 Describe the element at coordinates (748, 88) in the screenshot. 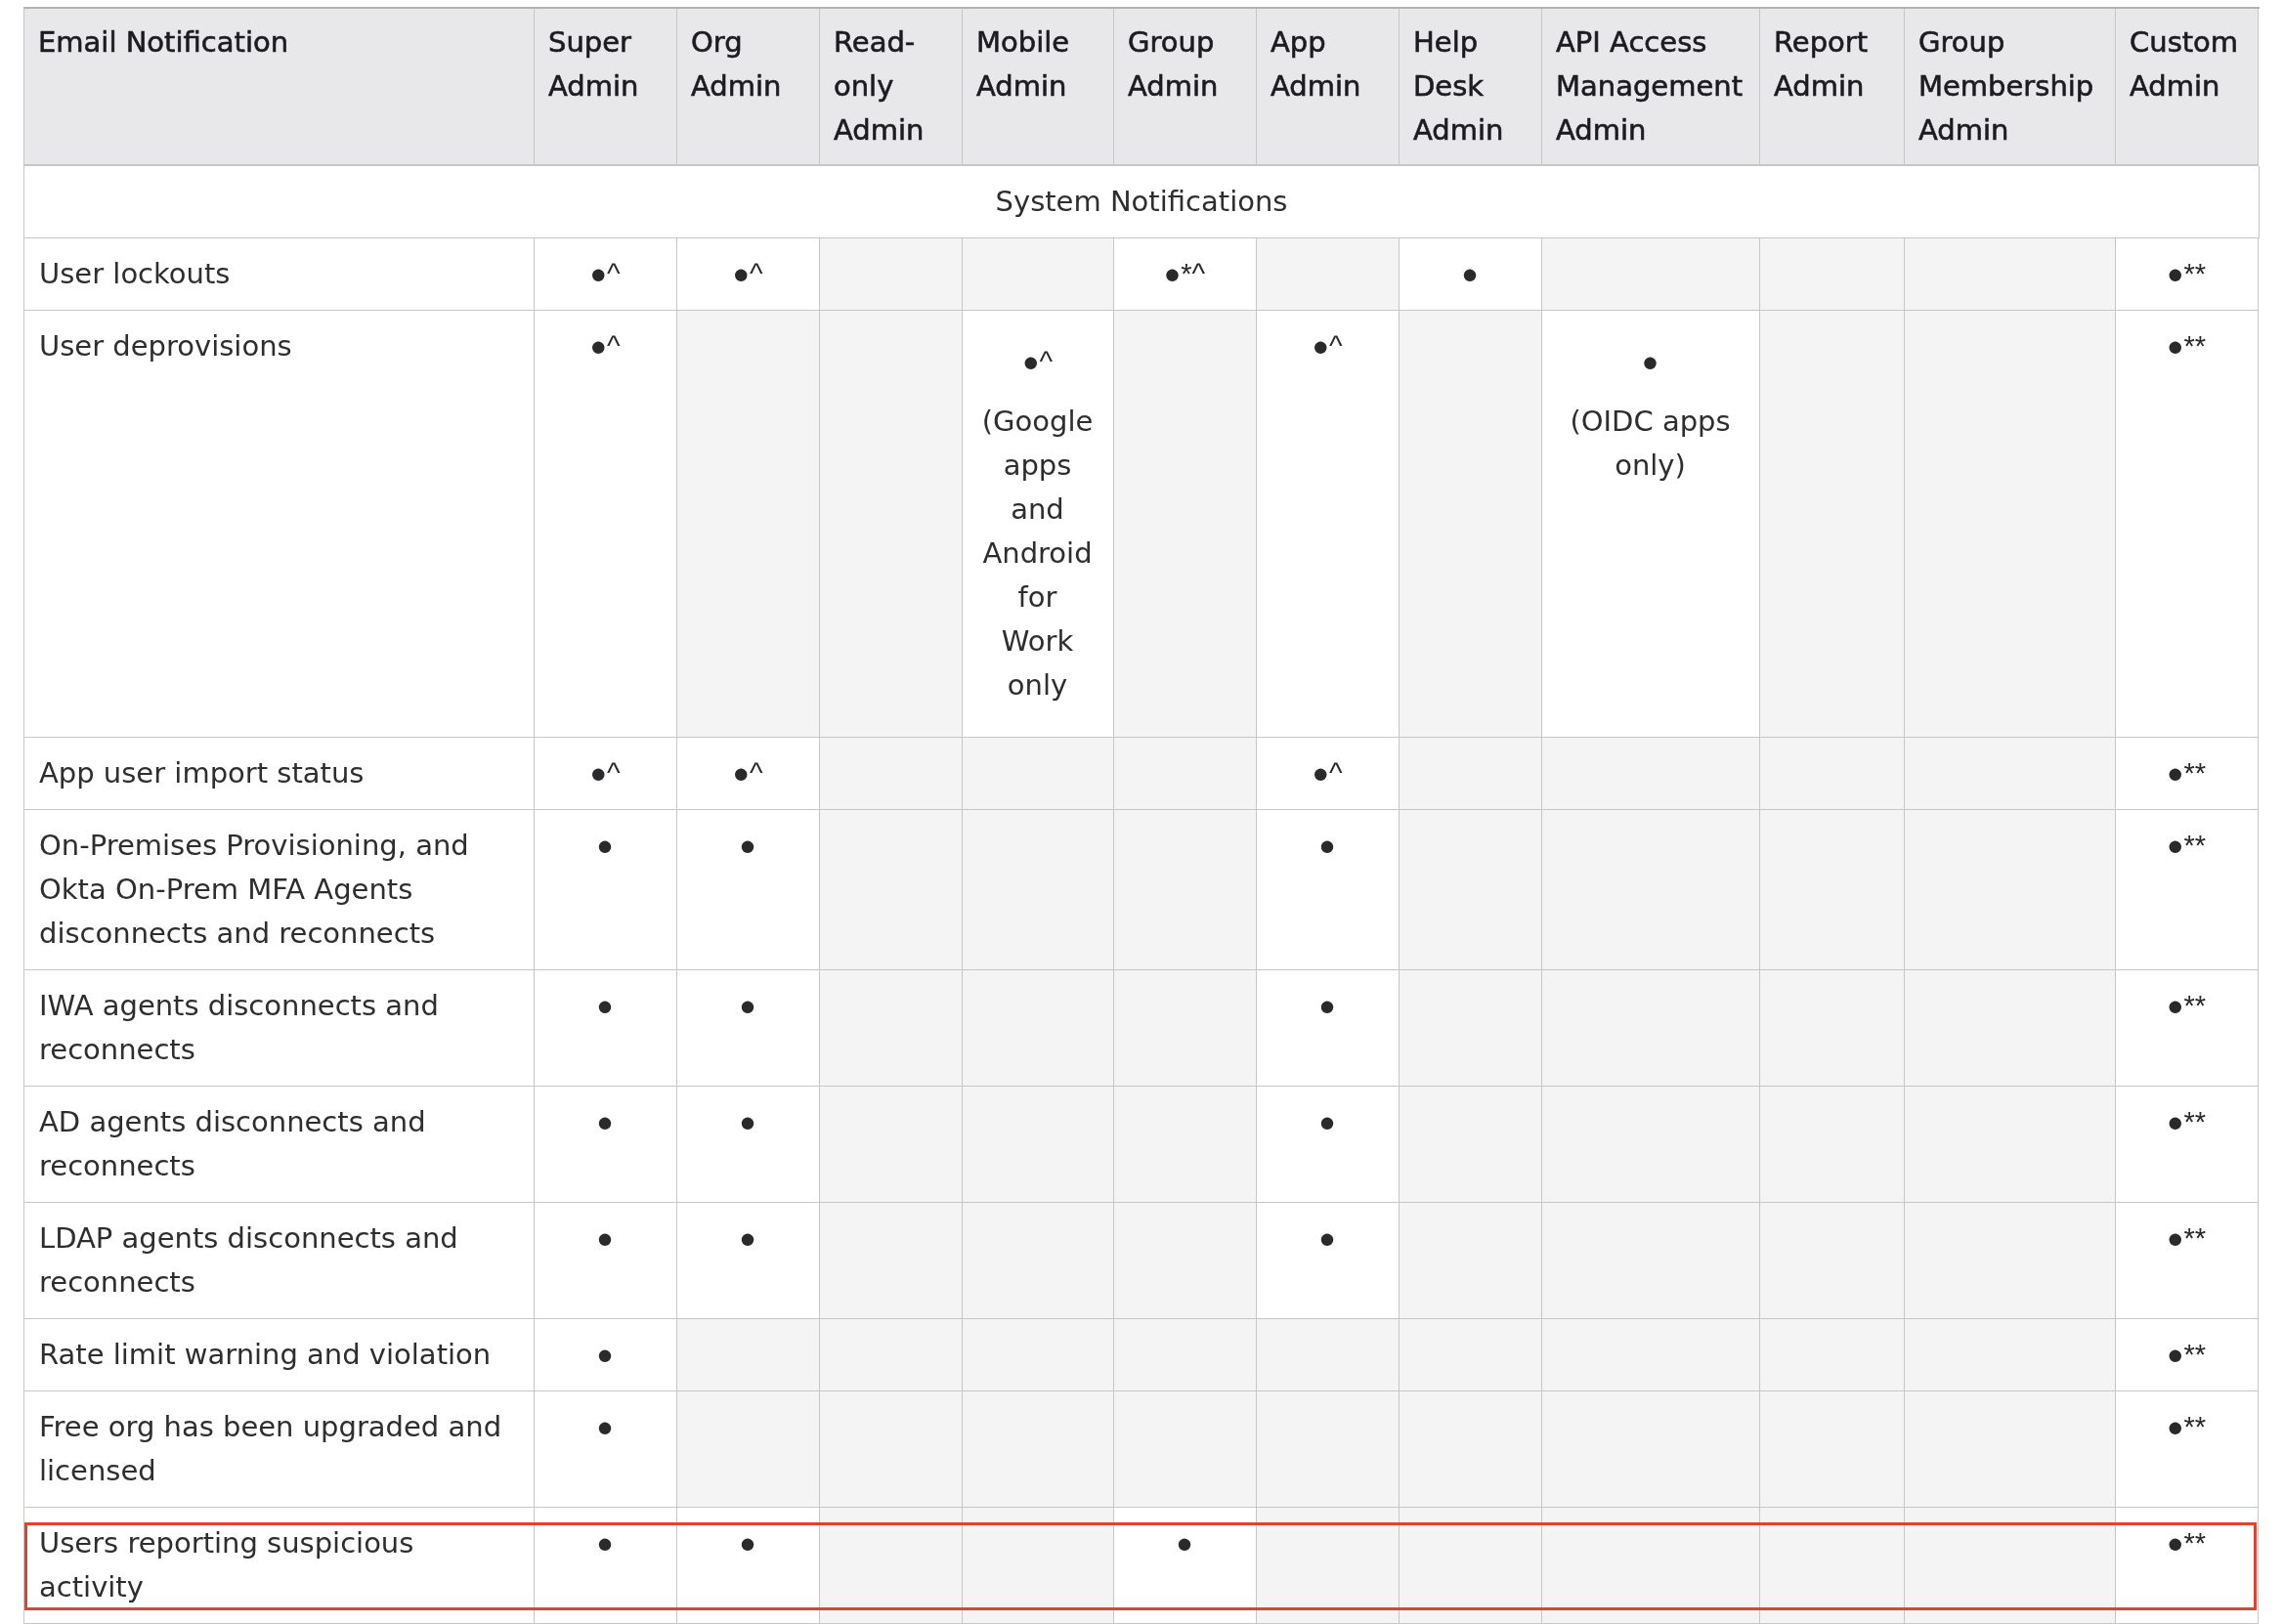

I see `column-header: Org Admin` at that location.